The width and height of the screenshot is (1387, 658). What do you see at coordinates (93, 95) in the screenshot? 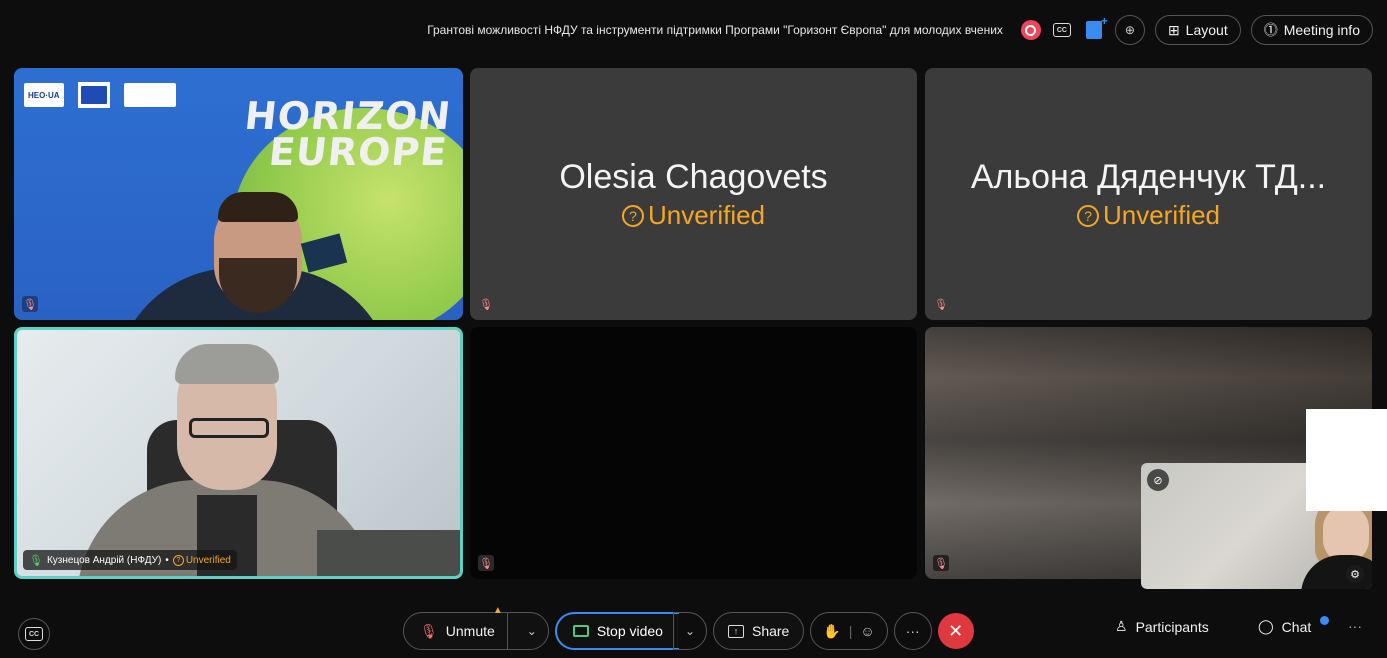
I see `eu-flag-logo` at bounding box center [93, 95].